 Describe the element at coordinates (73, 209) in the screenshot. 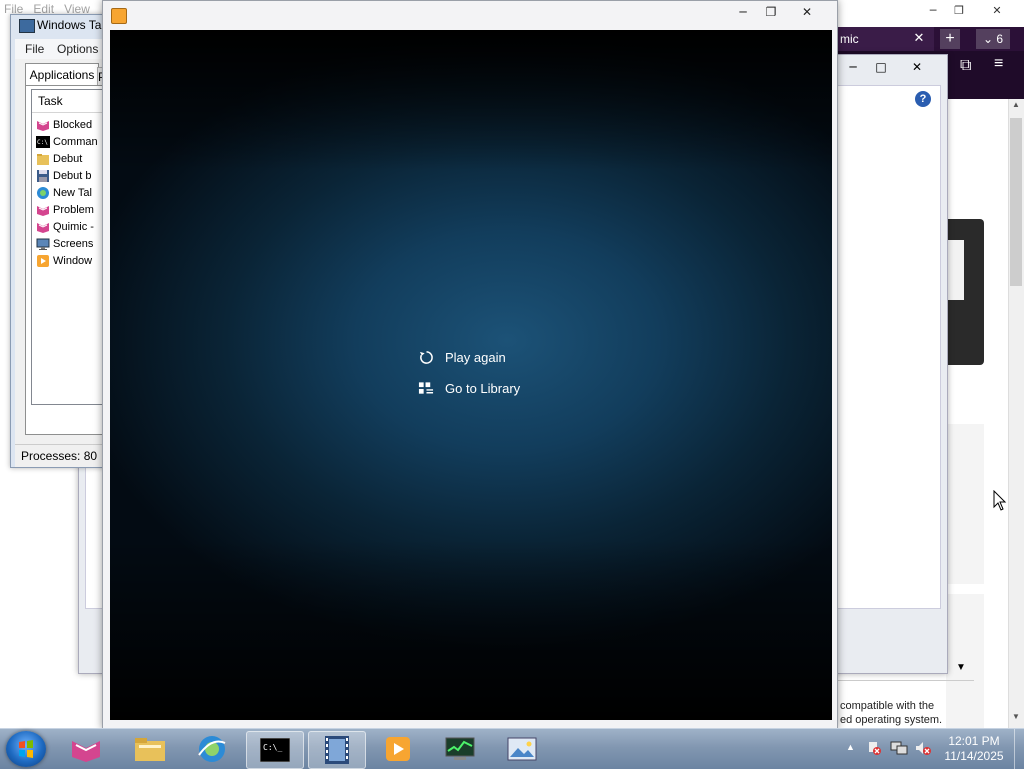

I see `task-label: Problem` at that location.